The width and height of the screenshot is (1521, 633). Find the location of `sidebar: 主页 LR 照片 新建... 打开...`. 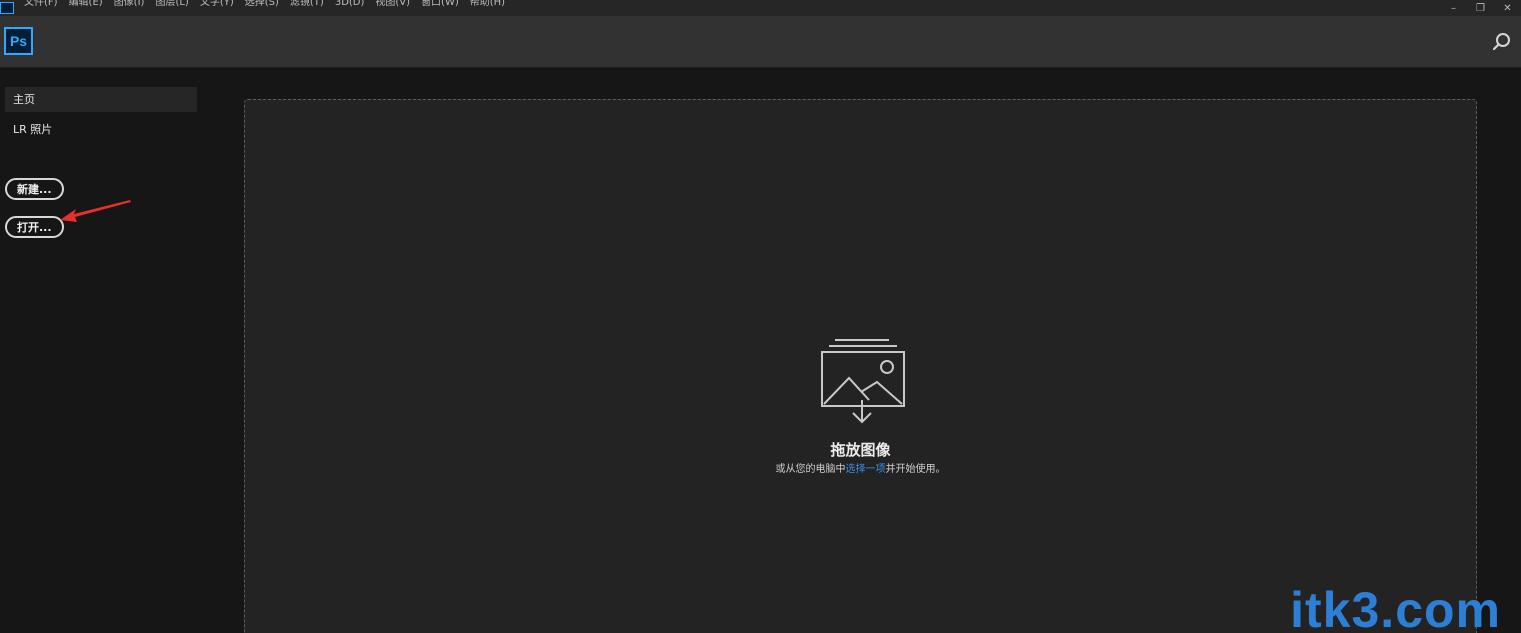

sidebar: 主页 LR 照片 新建... 打开... is located at coordinates (102, 350).